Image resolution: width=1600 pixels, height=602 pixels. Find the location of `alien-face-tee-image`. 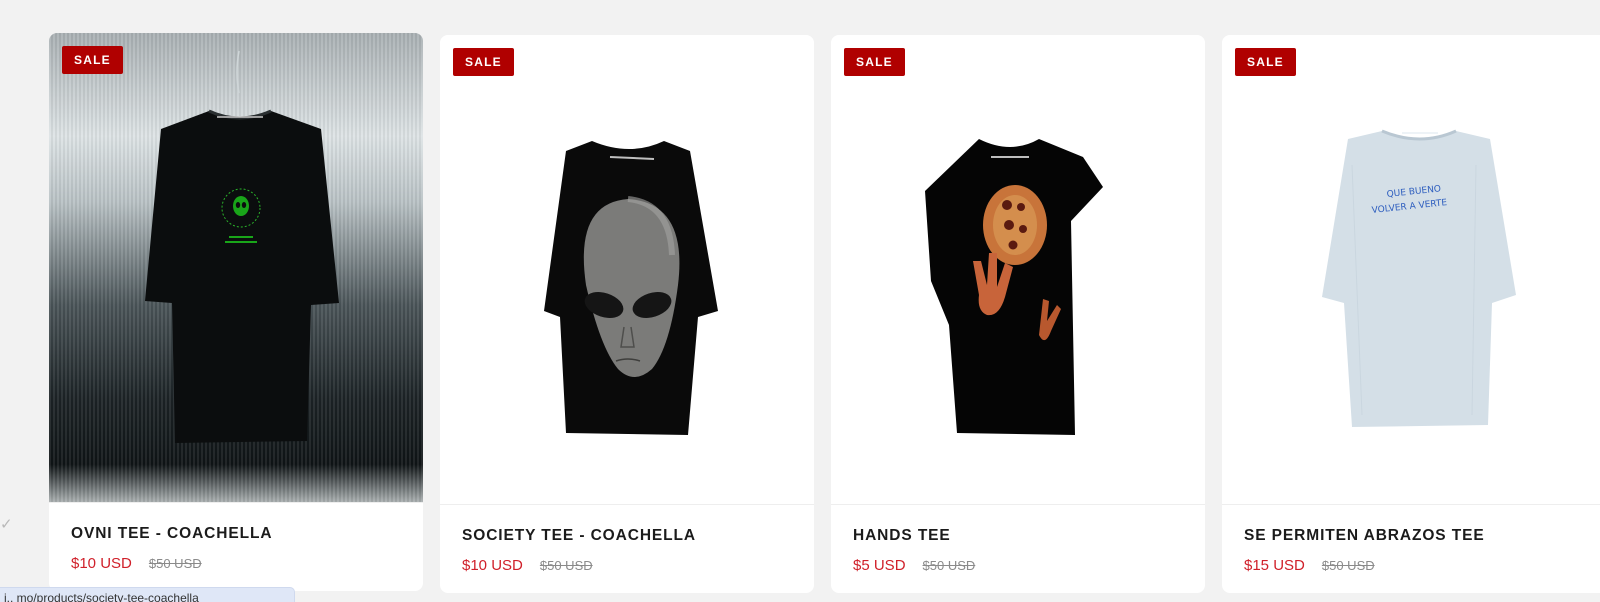

alien-face-tee-image is located at coordinates (631, 288).